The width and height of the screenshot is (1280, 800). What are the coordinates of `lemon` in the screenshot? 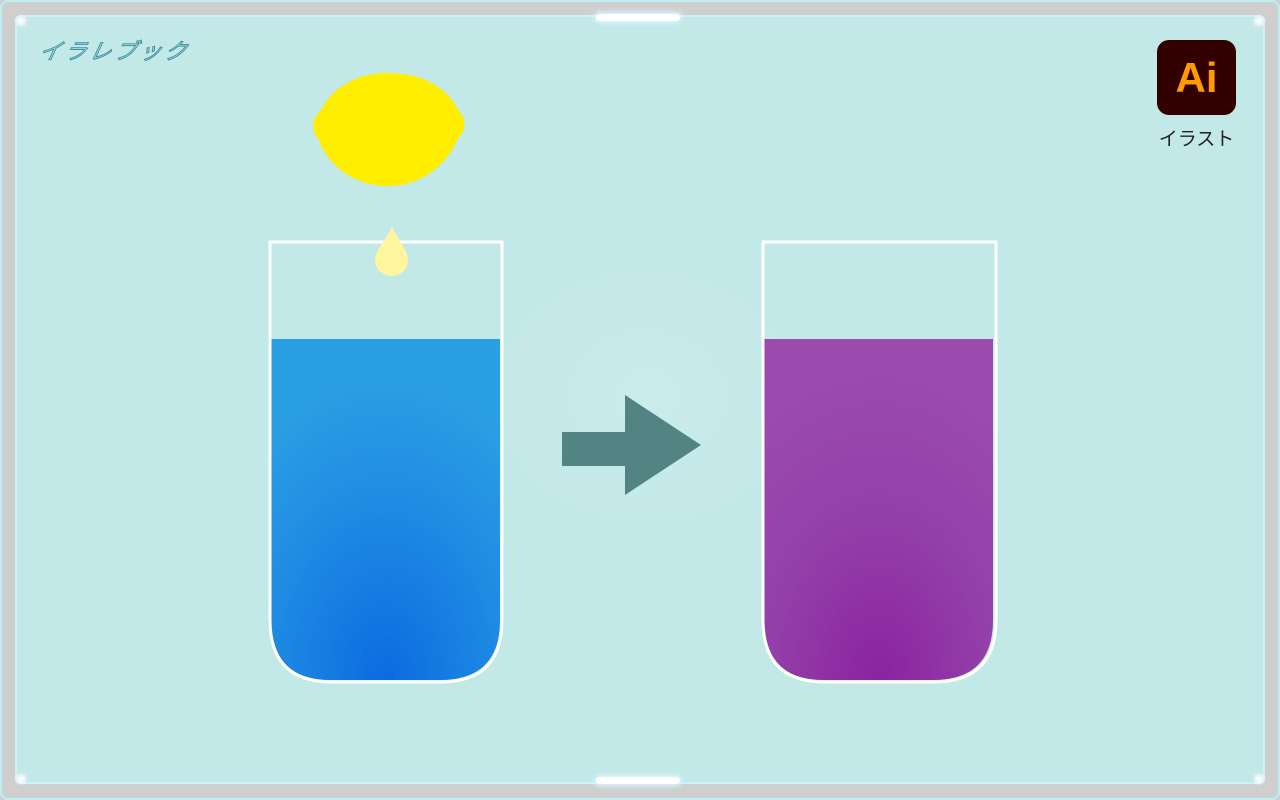 It's located at (389, 129).